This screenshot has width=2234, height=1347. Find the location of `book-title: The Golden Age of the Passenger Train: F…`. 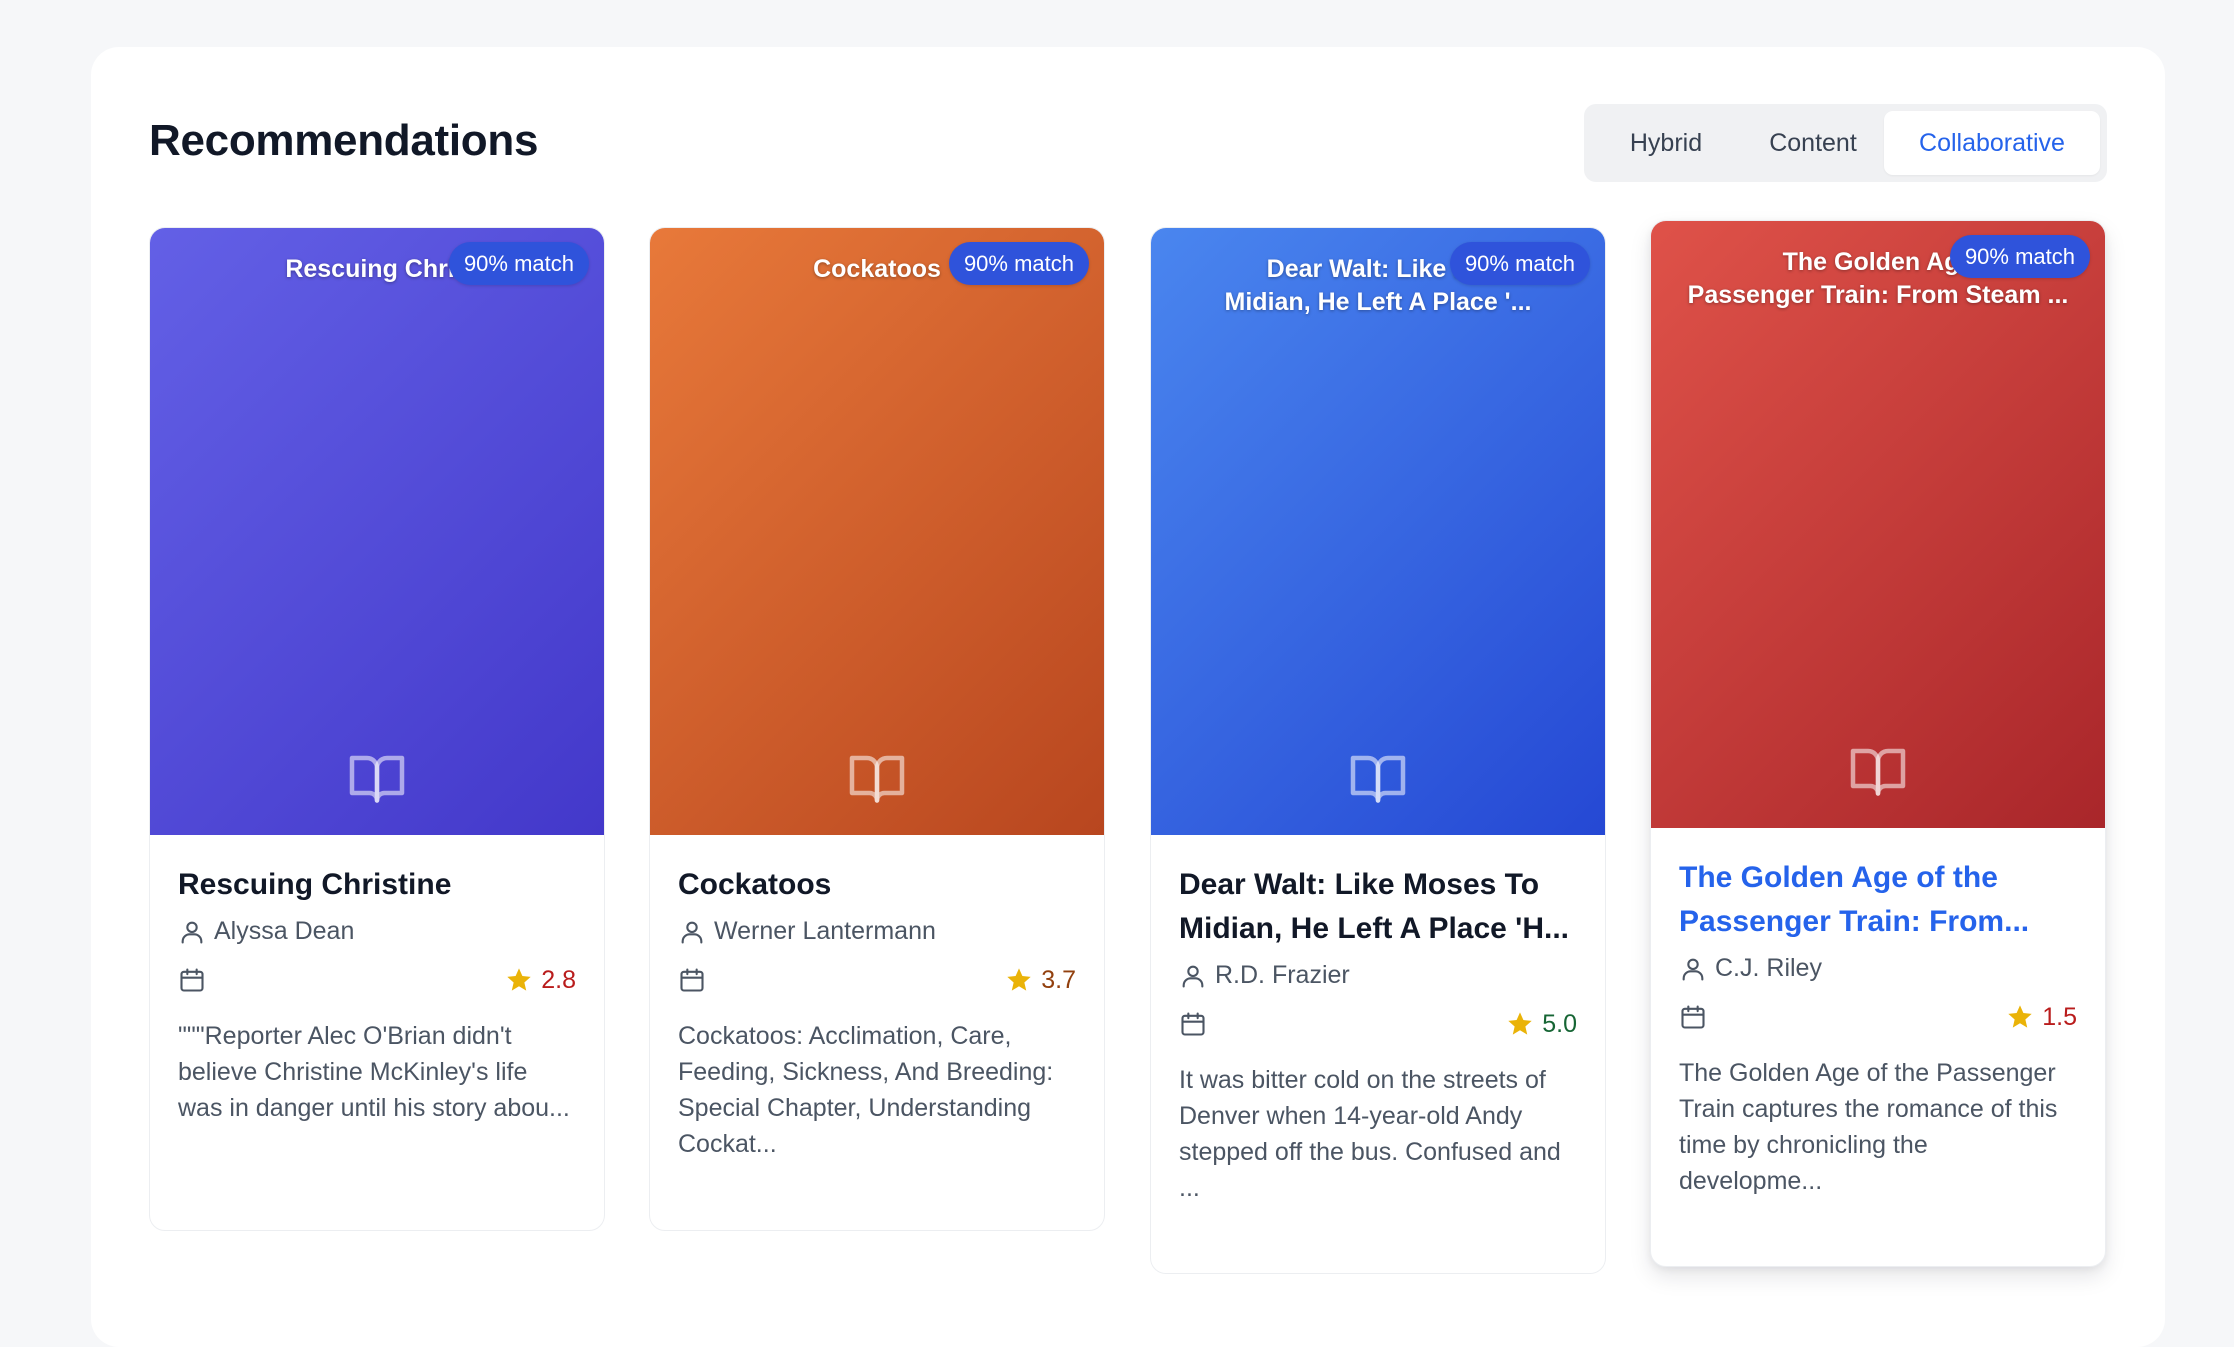

book-title: The Golden Age of the Passenger Train: F… is located at coordinates (1878, 900).